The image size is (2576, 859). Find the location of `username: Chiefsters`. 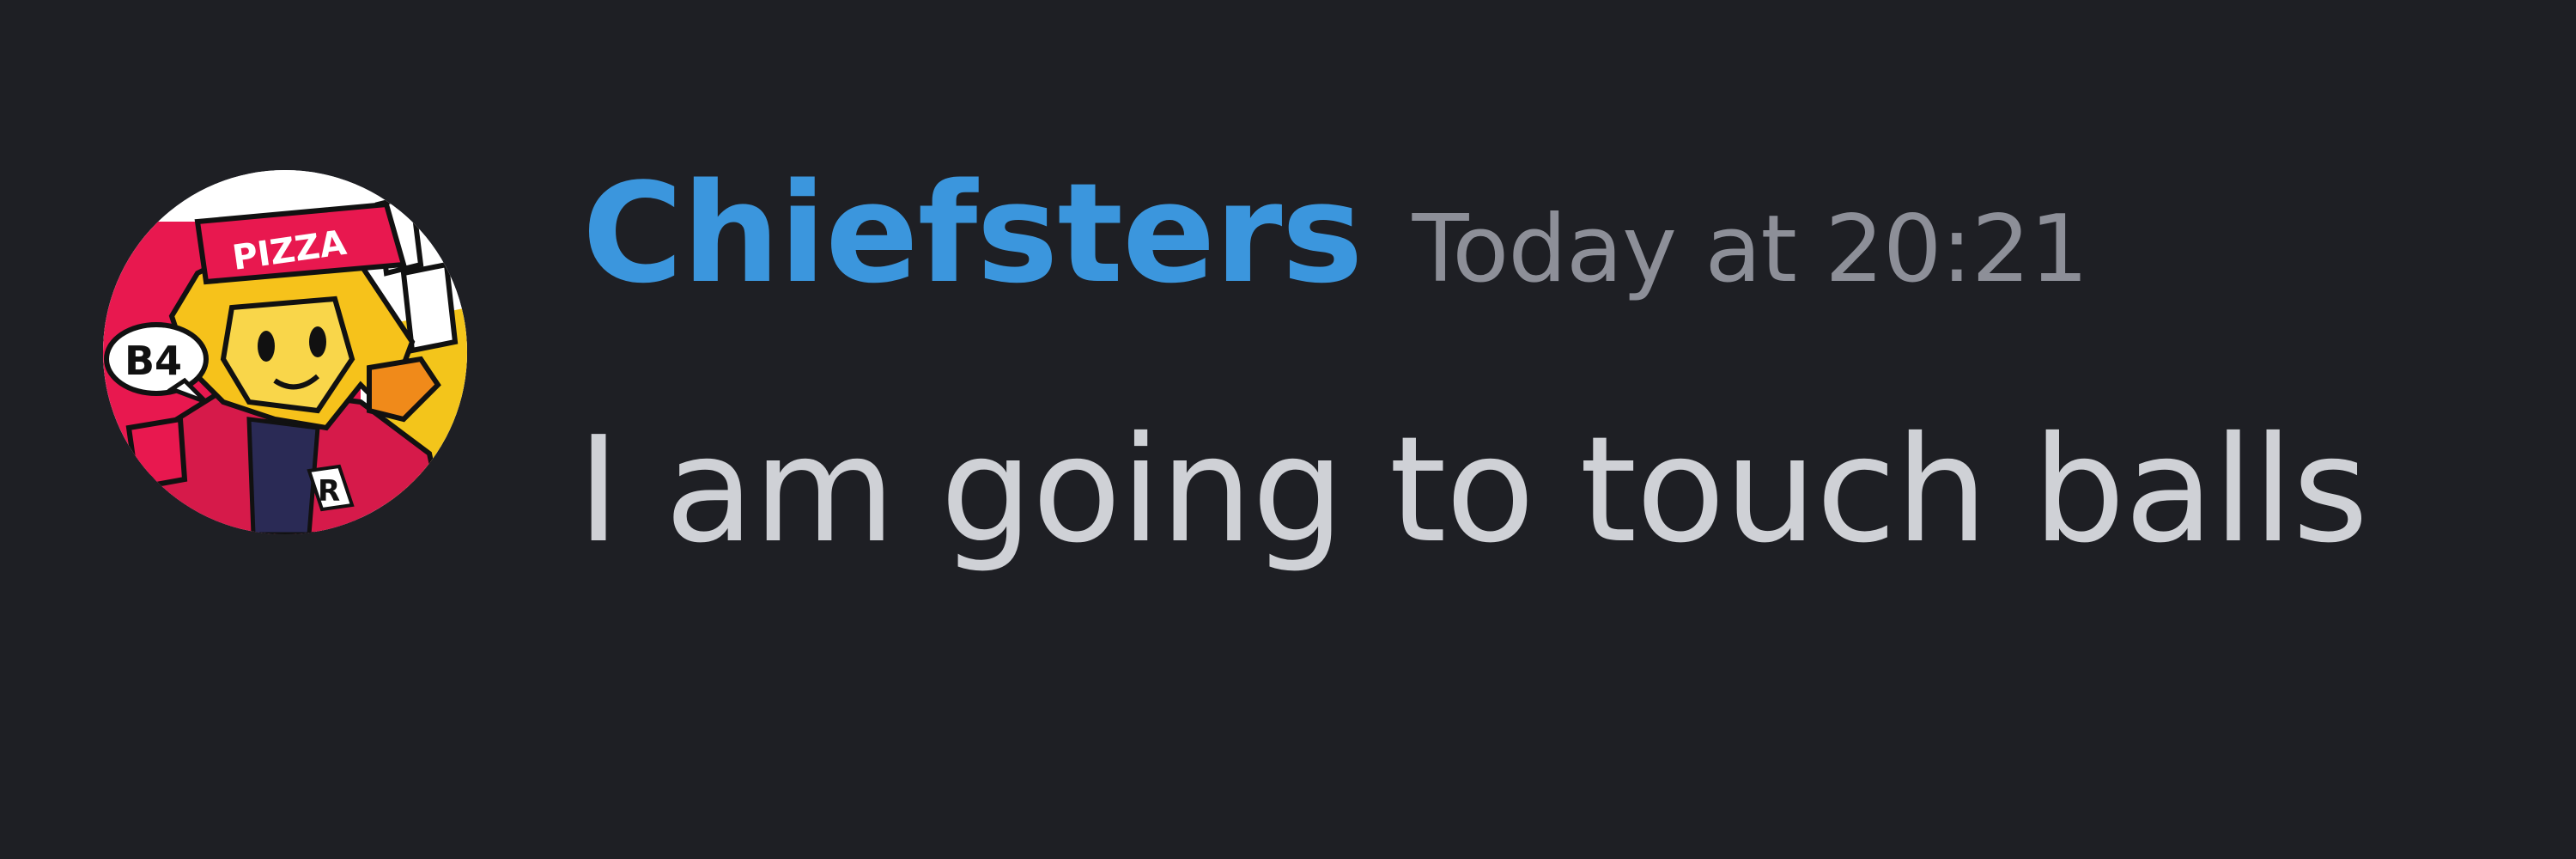

username: Chiefsters is located at coordinates (973, 234).